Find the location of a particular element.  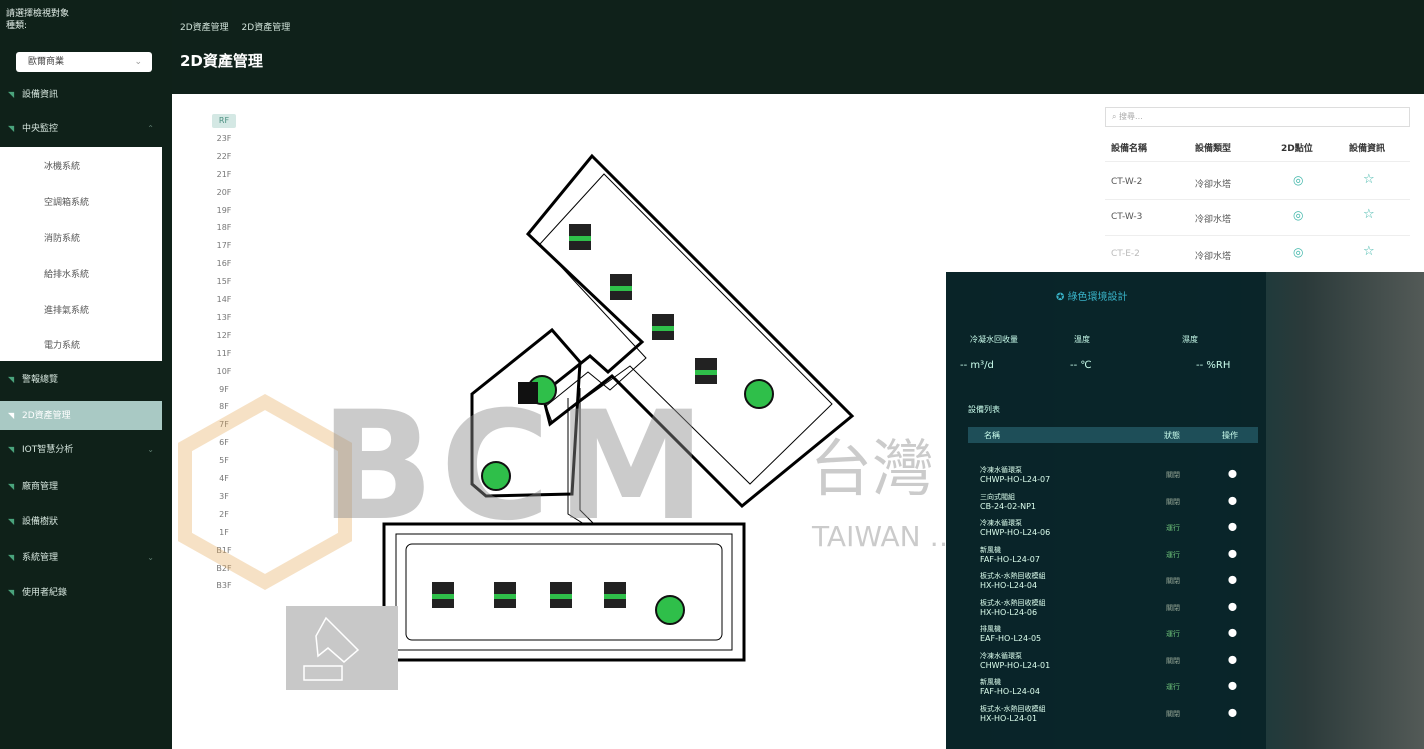

sidebar-item-label: 使用者紀錄 is located at coordinates (45, 593).